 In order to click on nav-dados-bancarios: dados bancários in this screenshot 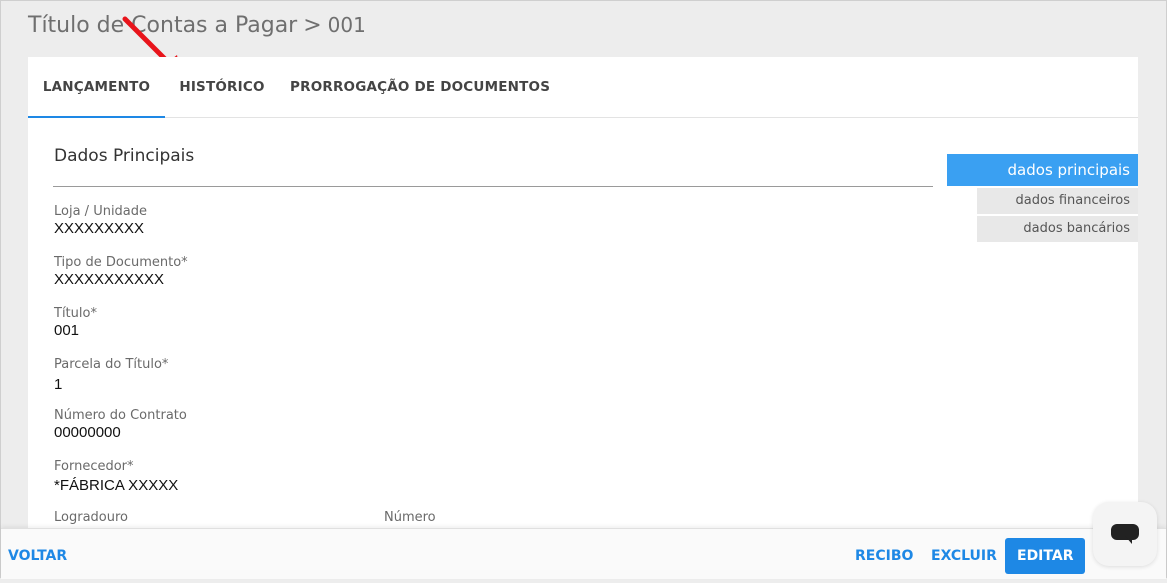, I will do `click(1057, 229)`.